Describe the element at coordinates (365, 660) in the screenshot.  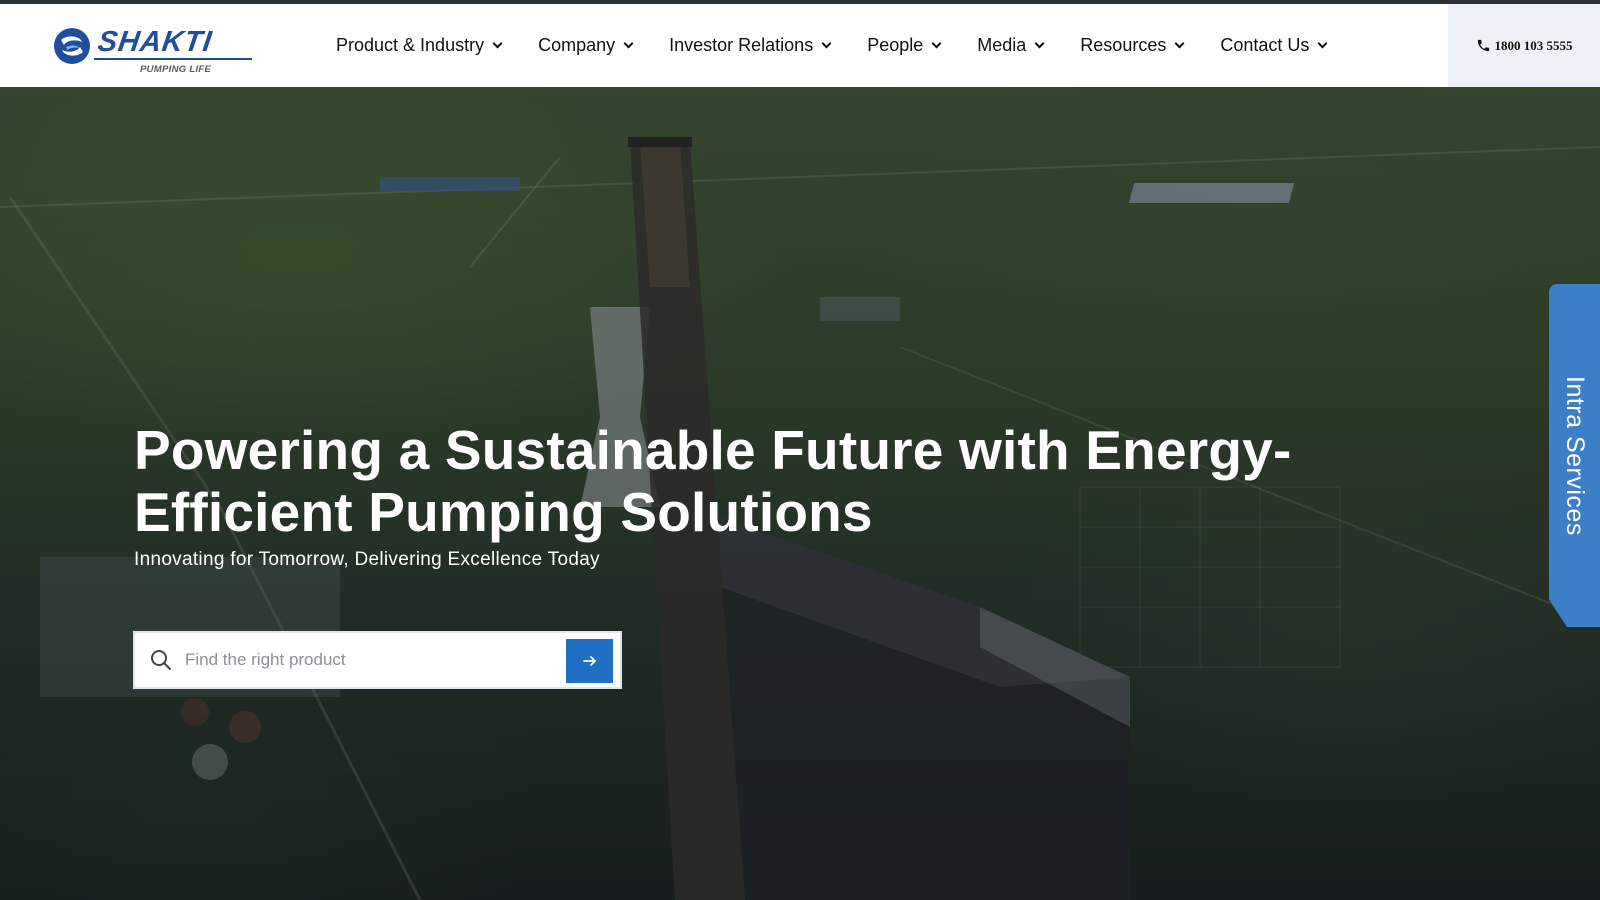
I see `product-search-input` at that location.